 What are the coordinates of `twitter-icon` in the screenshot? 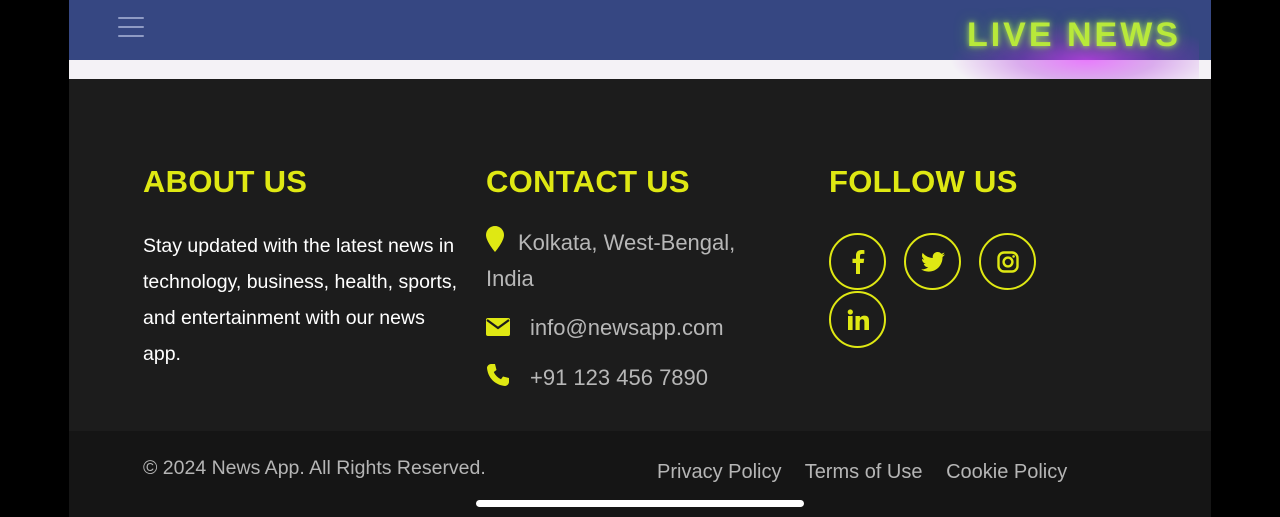 It's located at (932, 261).